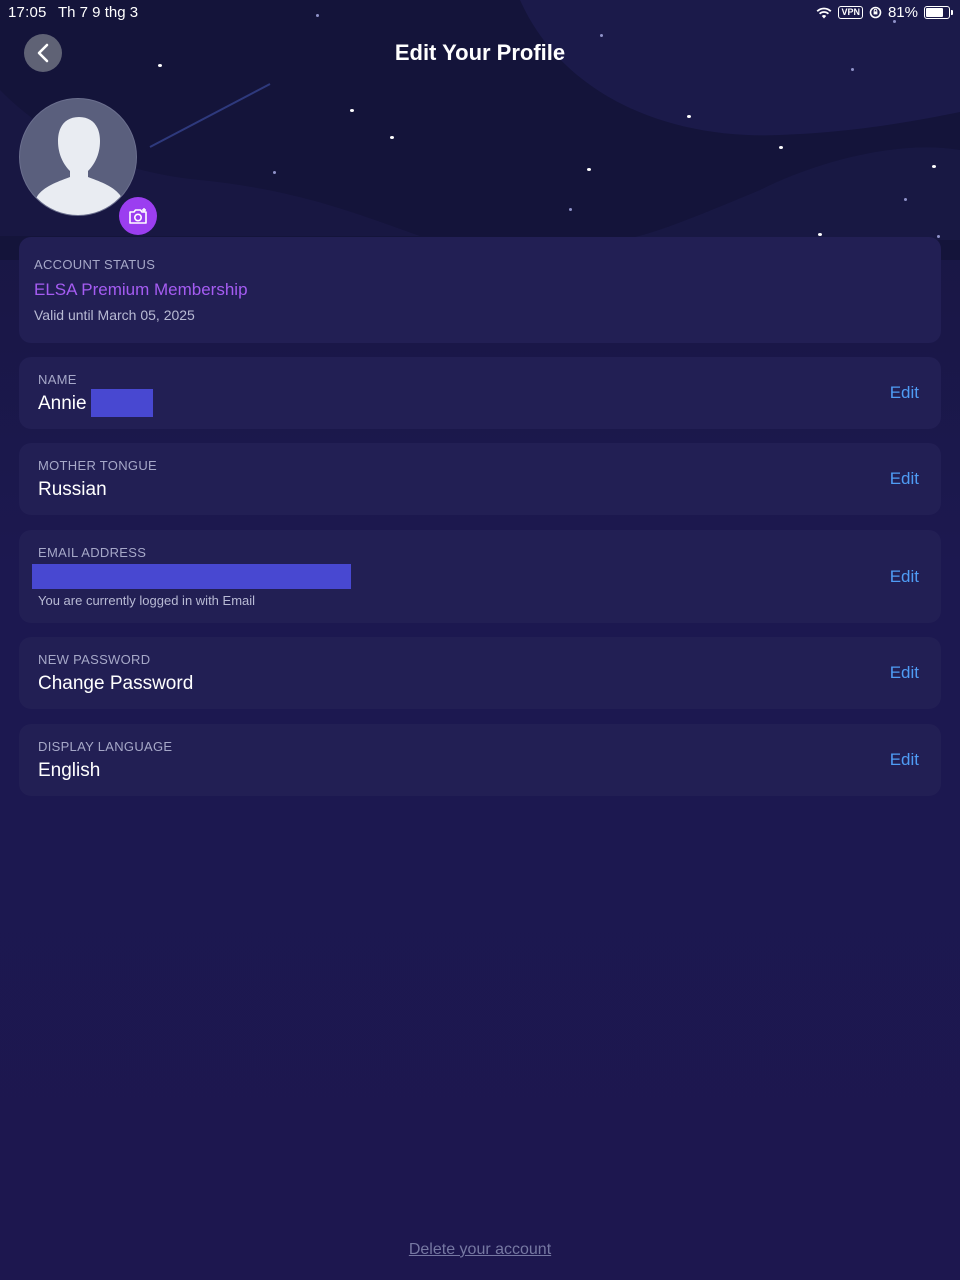 This screenshot has height=1280, width=960. What do you see at coordinates (480, 393) in the screenshot?
I see `name-card: NAME Annie Edit` at bounding box center [480, 393].